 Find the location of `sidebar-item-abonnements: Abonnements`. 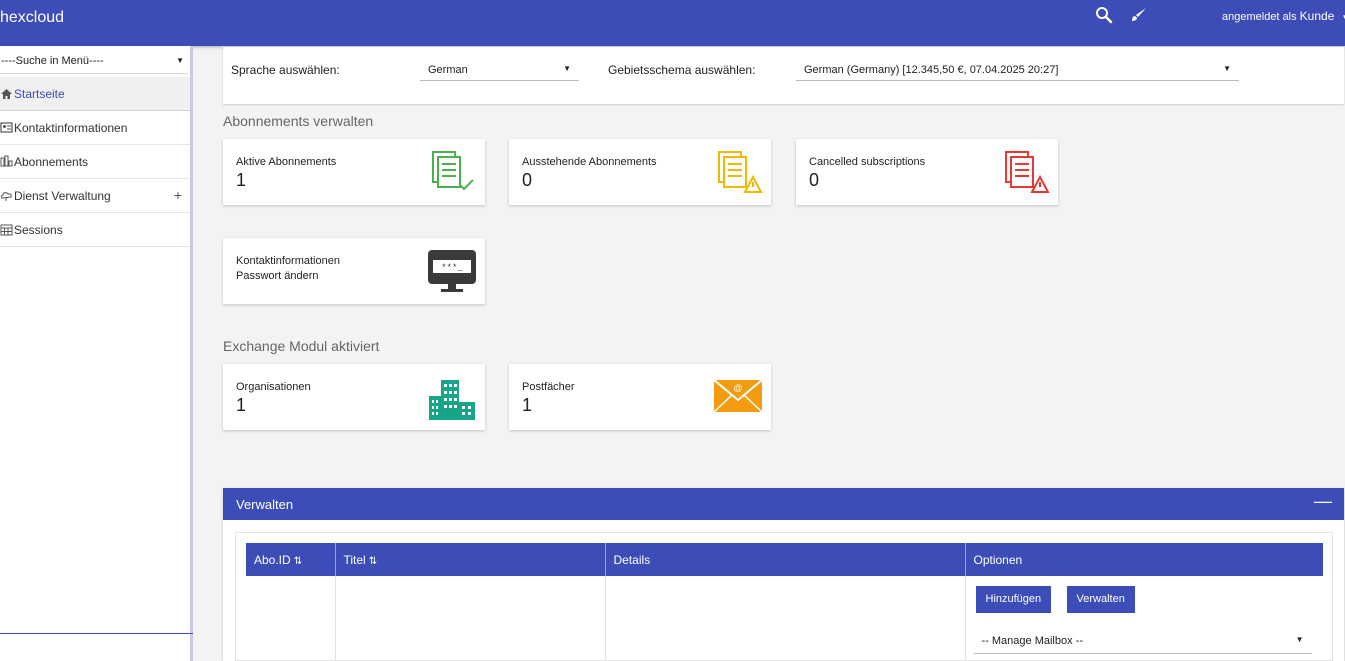

sidebar-item-abonnements: Abonnements is located at coordinates (95, 162).